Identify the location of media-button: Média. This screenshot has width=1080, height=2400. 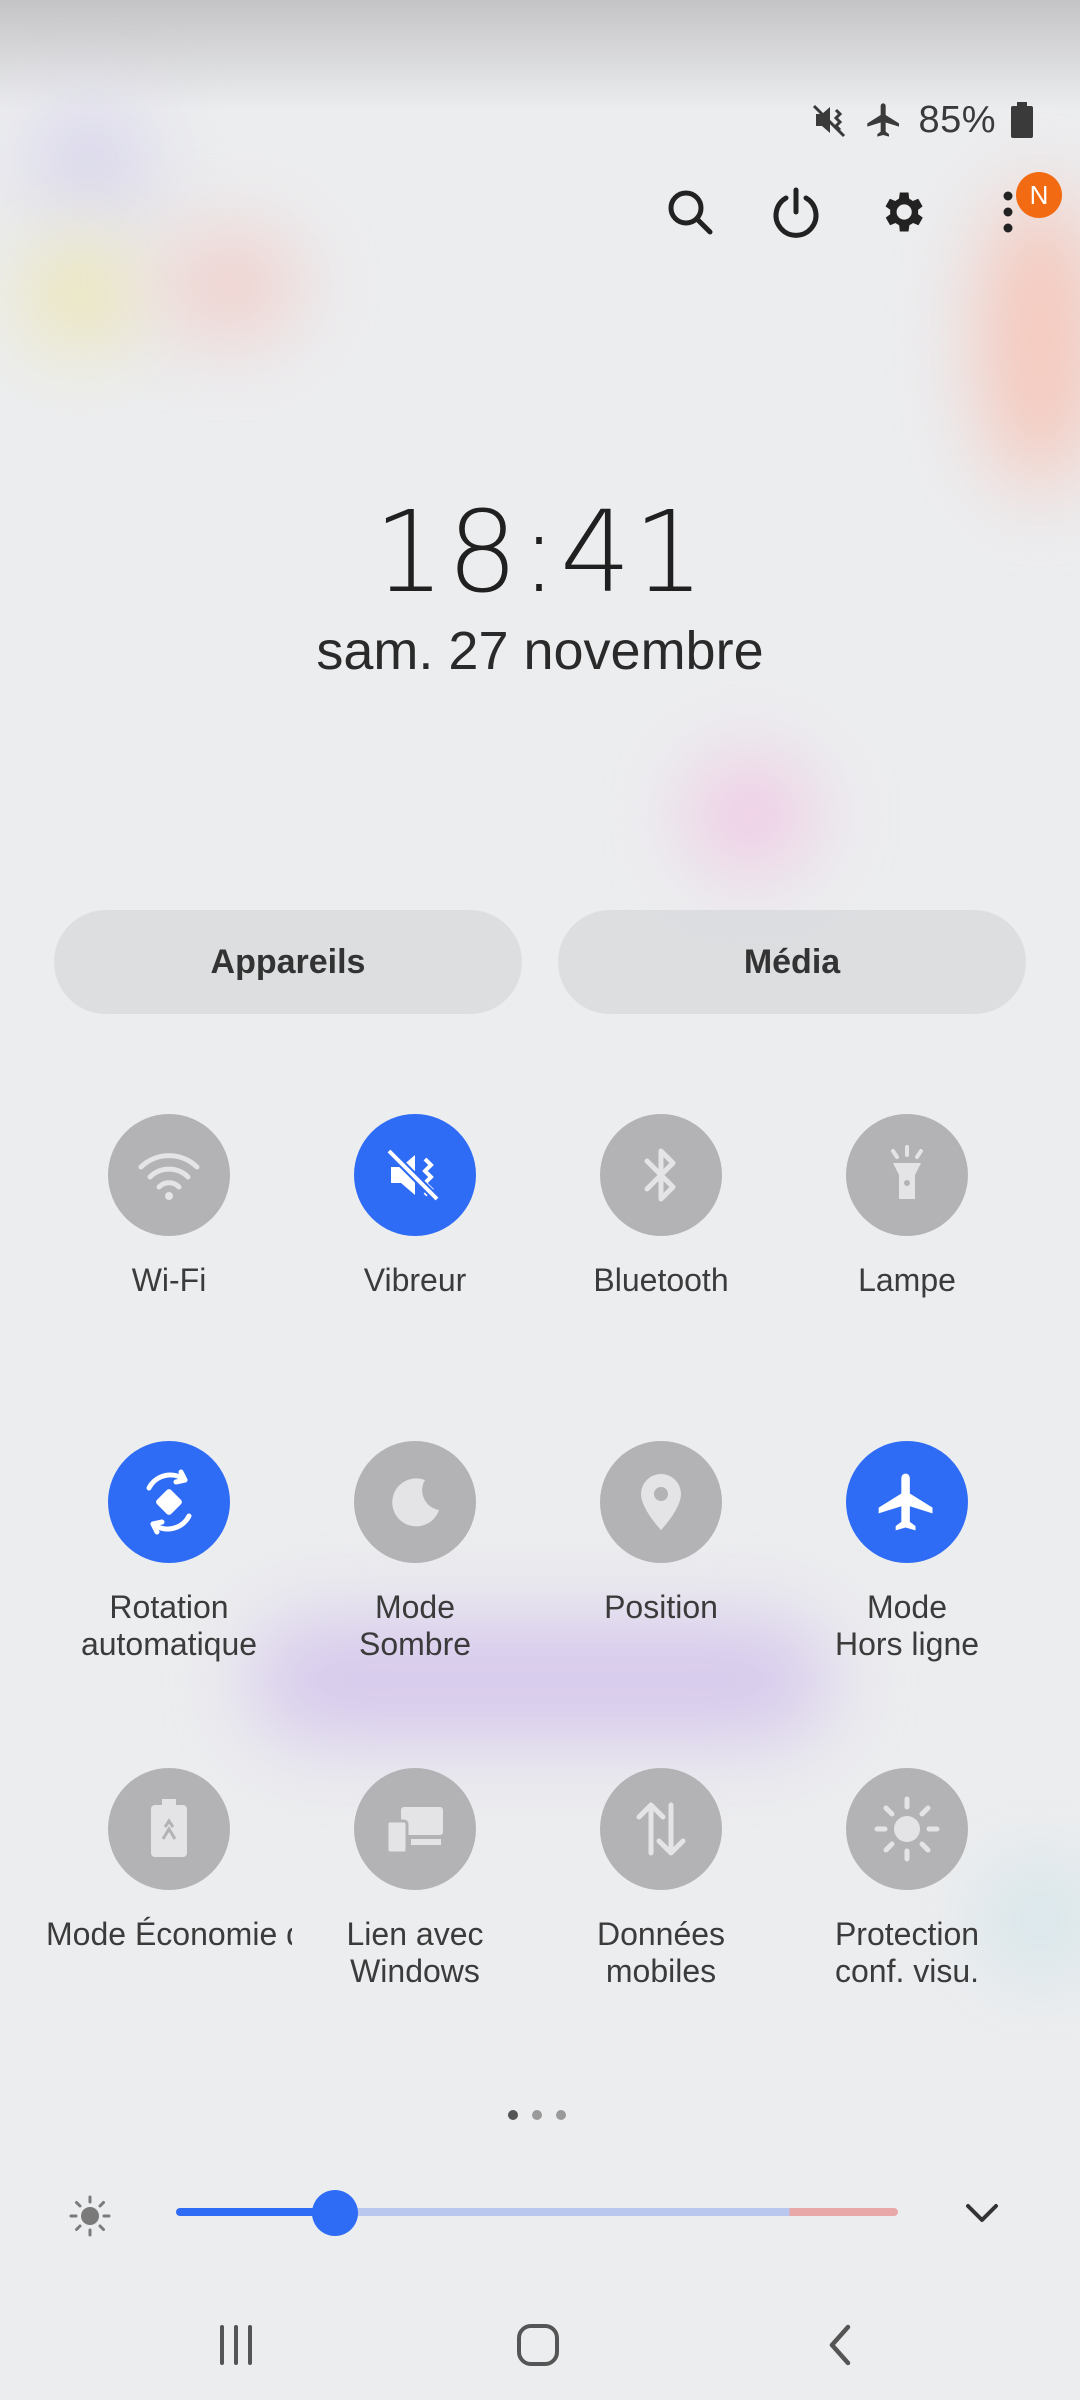
(792, 962).